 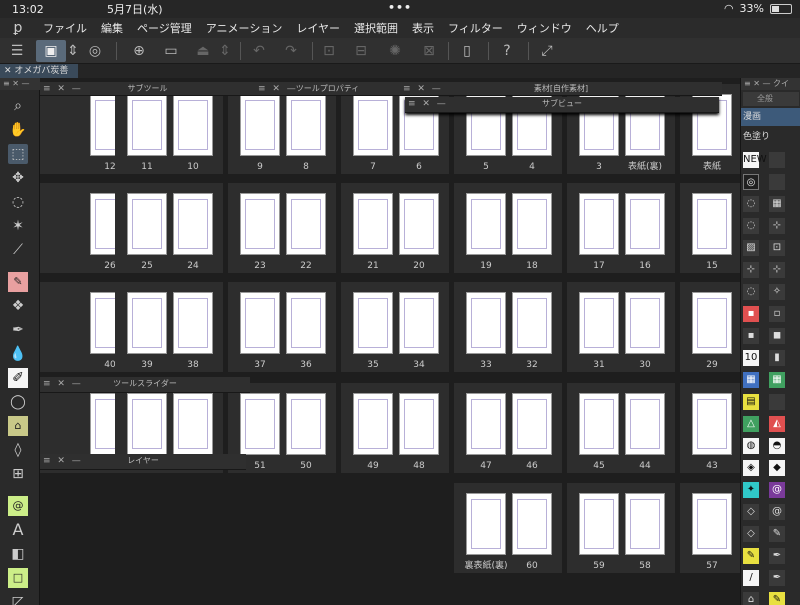 What do you see at coordinates (777, 314) in the screenshot?
I see `material-icon: ▫` at bounding box center [777, 314].